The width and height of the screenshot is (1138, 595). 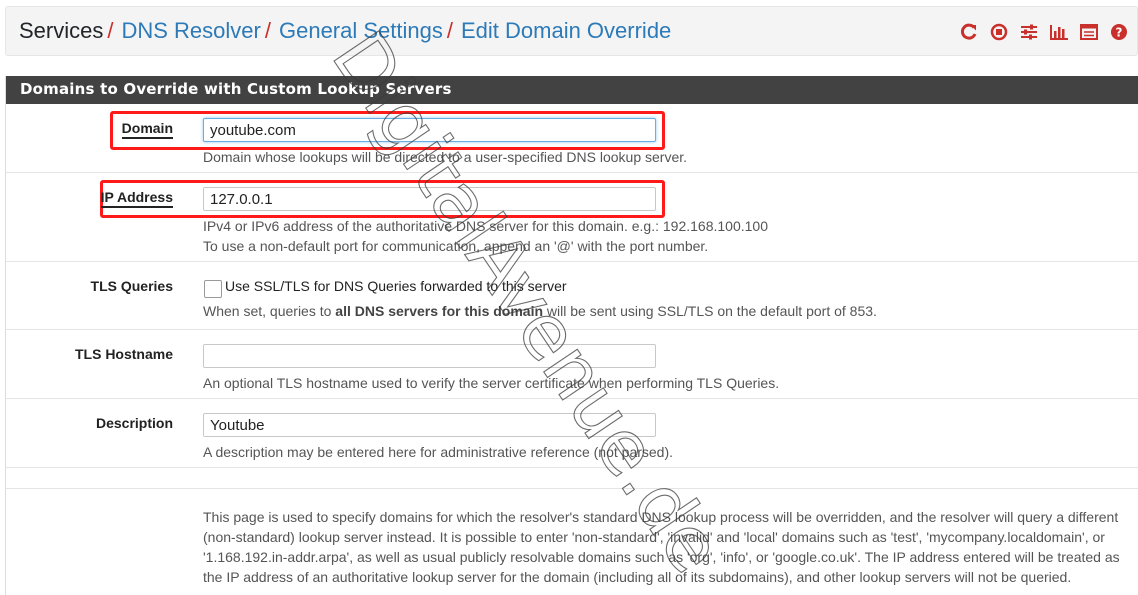 I want to click on ip-address-label: IP Address, so click(x=136, y=198).